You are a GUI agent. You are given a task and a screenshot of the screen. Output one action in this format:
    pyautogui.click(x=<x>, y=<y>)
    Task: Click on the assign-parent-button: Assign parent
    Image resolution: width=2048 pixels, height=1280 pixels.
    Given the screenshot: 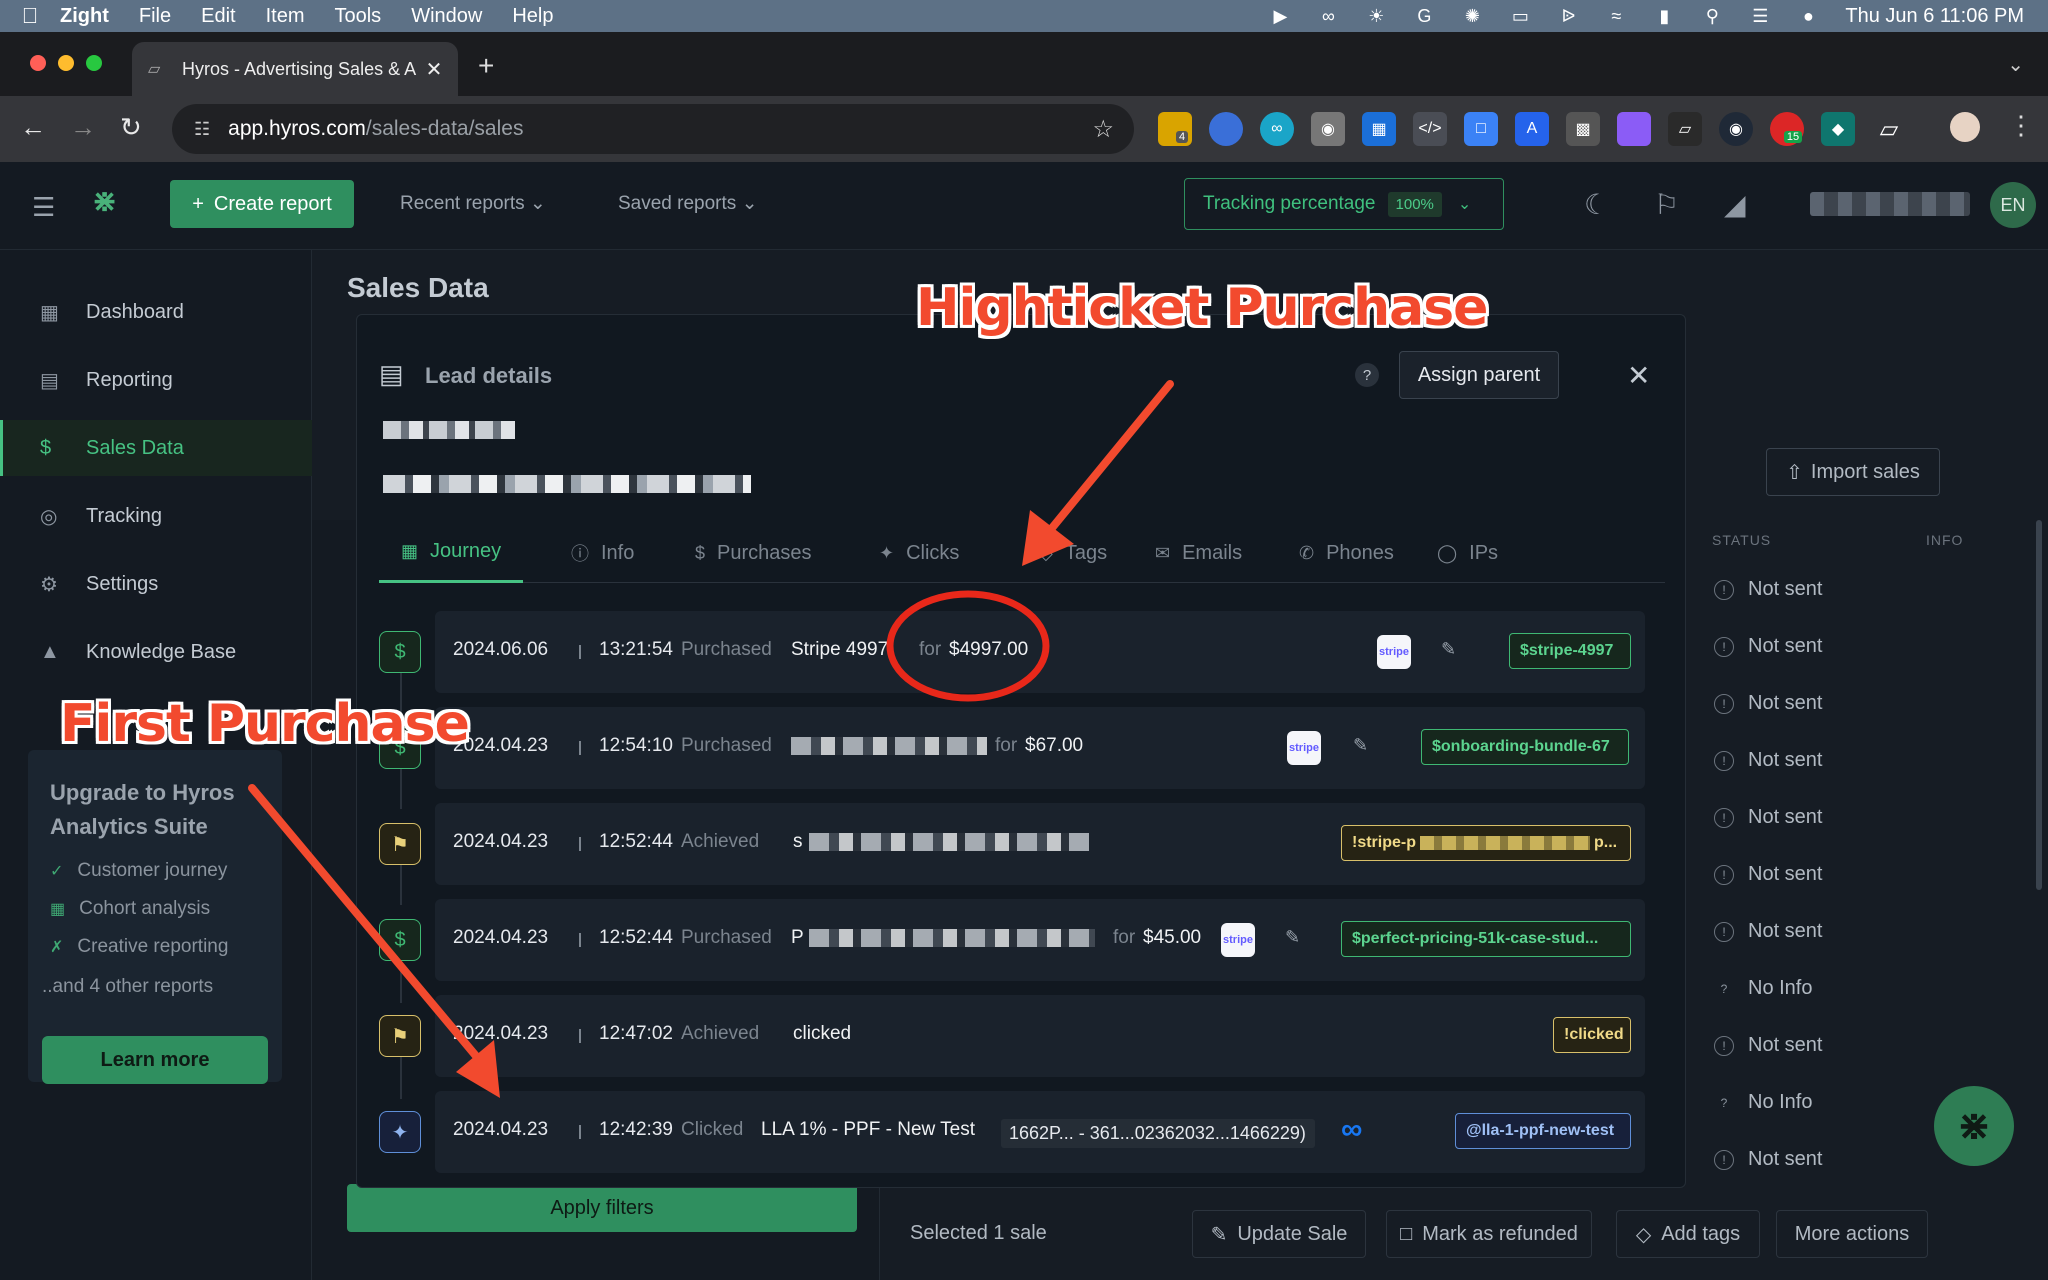 What is the action you would take?
    pyautogui.click(x=1479, y=375)
    